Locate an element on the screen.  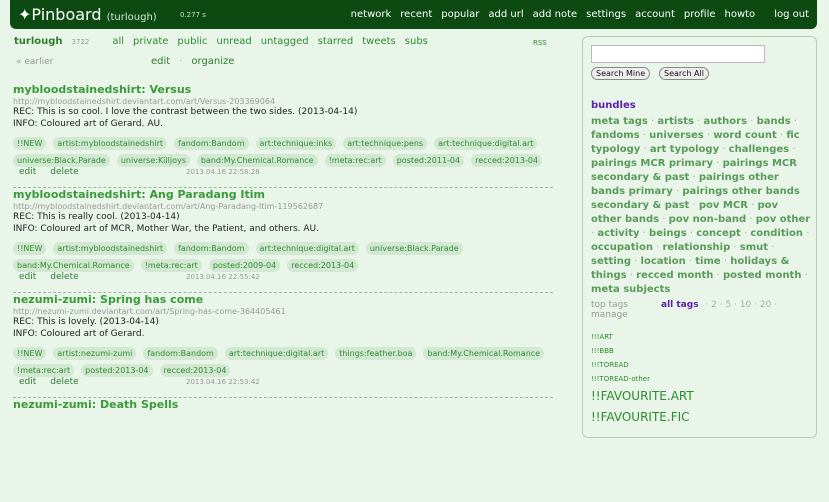
bundle-link: activity is located at coordinates (618, 233).